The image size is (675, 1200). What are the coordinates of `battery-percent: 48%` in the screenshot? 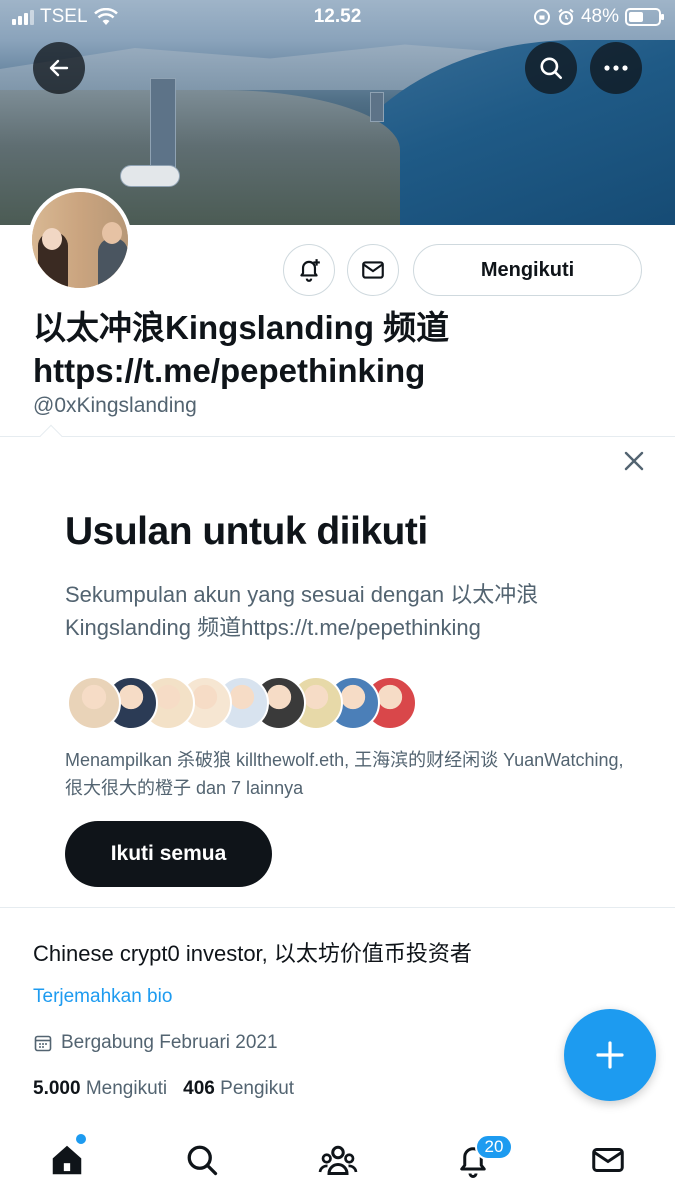 It's located at (599, 16).